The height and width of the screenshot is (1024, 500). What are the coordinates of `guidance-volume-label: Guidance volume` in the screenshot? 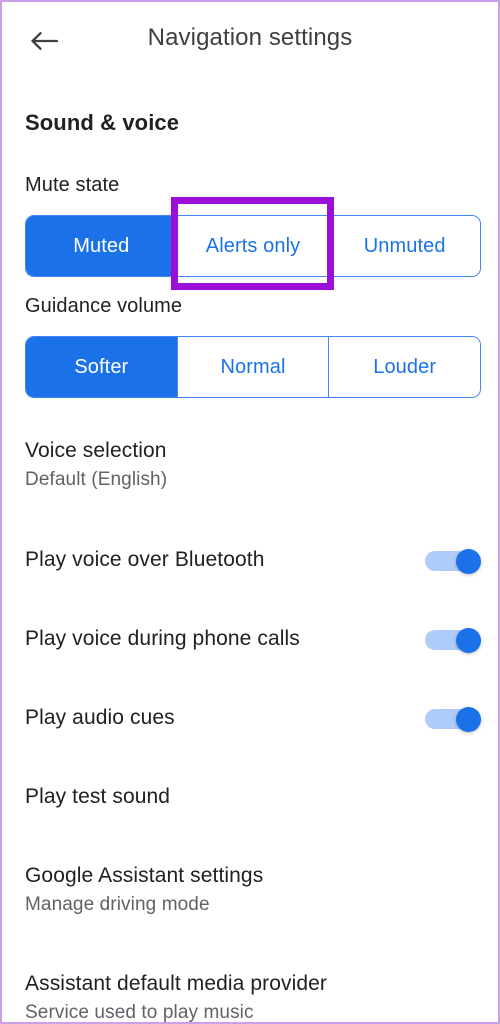 It's located at (104, 306).